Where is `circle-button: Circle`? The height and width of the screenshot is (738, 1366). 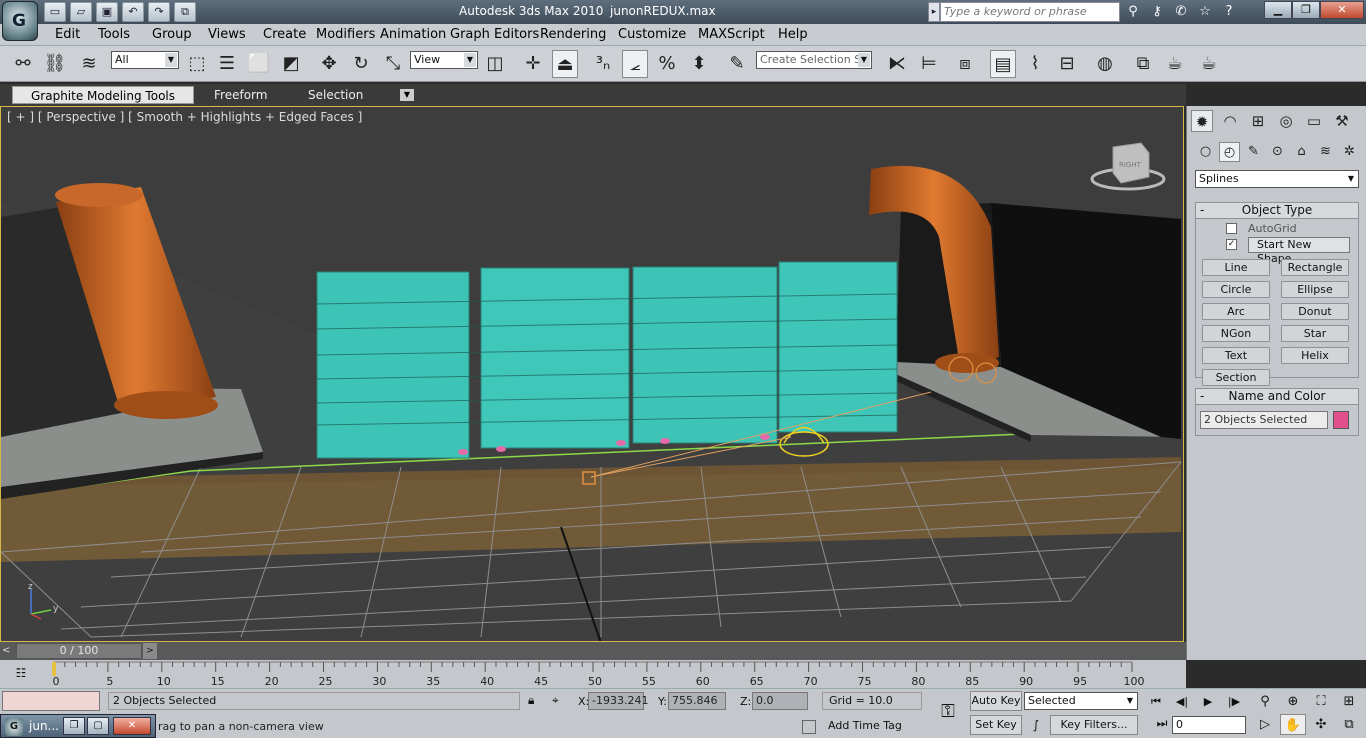
circle-button: Circle is located at coordinates (1236, 289).